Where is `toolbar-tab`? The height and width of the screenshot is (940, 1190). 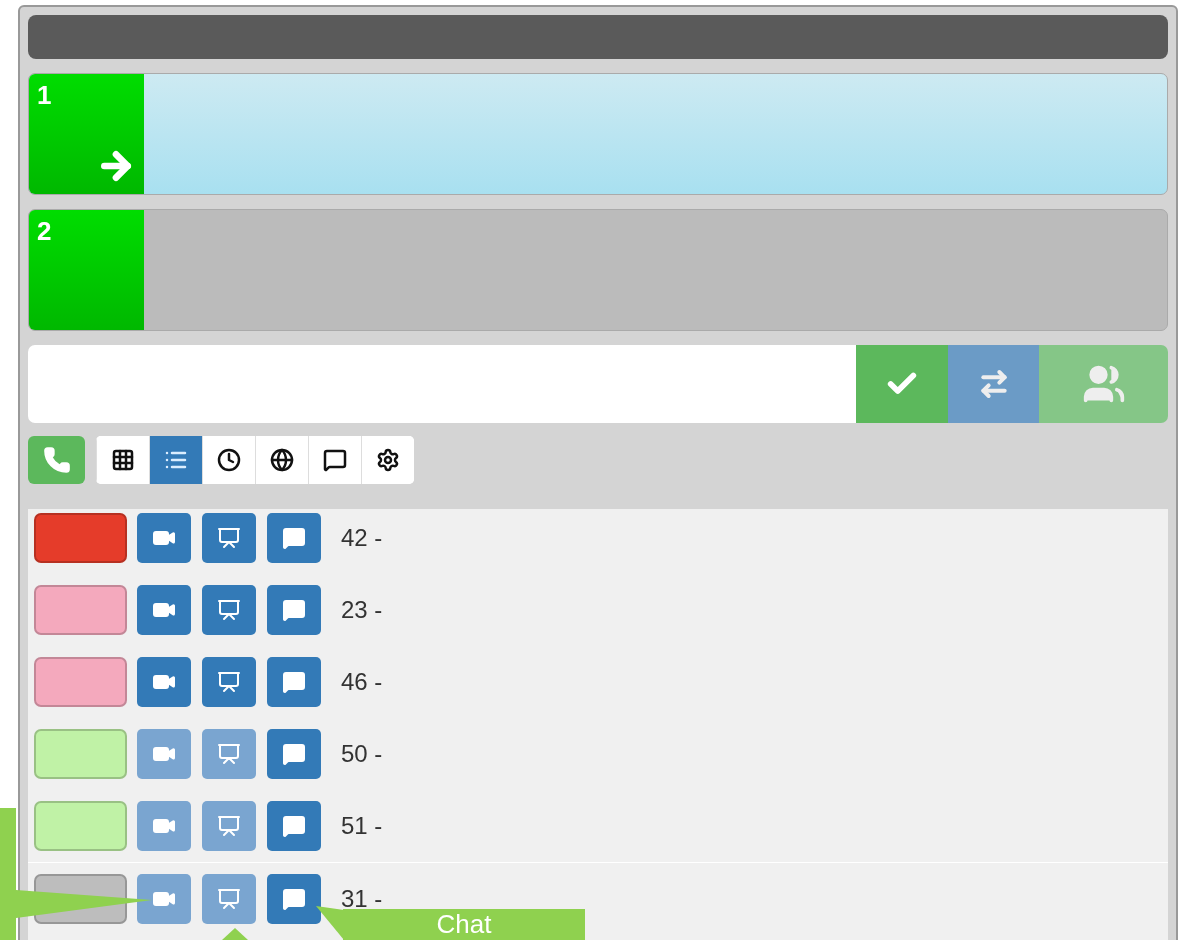 toolbar-tab is located at coordinates (387, 460).